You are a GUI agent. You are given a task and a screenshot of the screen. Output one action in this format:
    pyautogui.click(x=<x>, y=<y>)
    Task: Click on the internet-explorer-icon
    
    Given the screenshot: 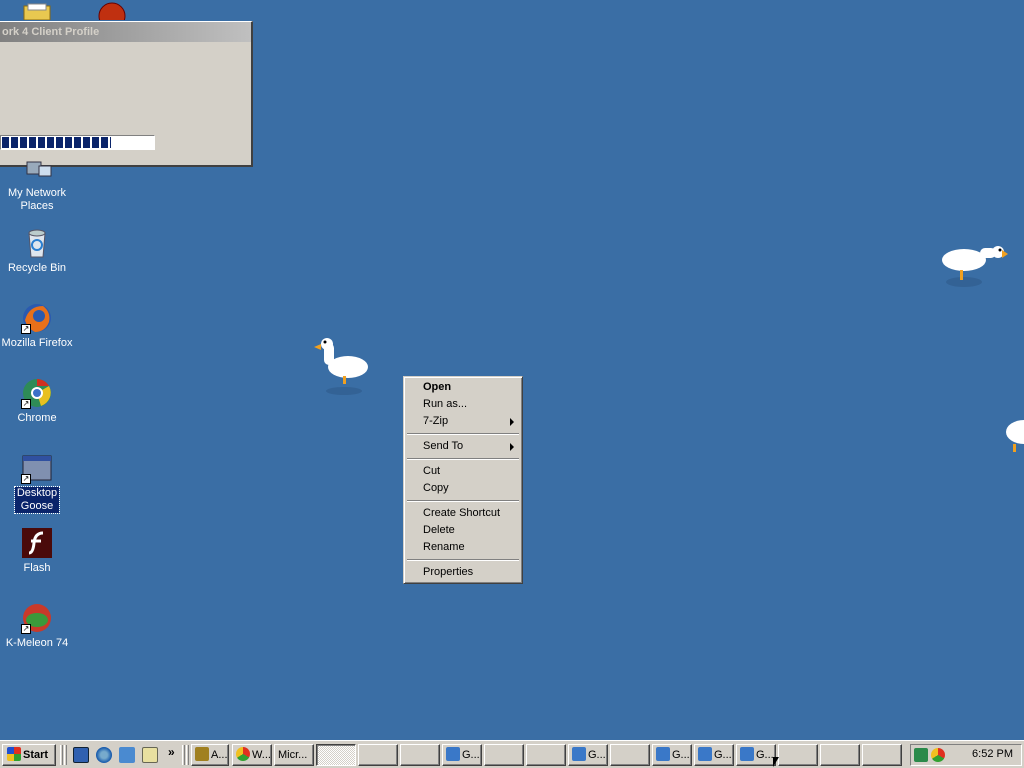 What is the action you would take?
    pyautogui.click(x=104, y=755)
    